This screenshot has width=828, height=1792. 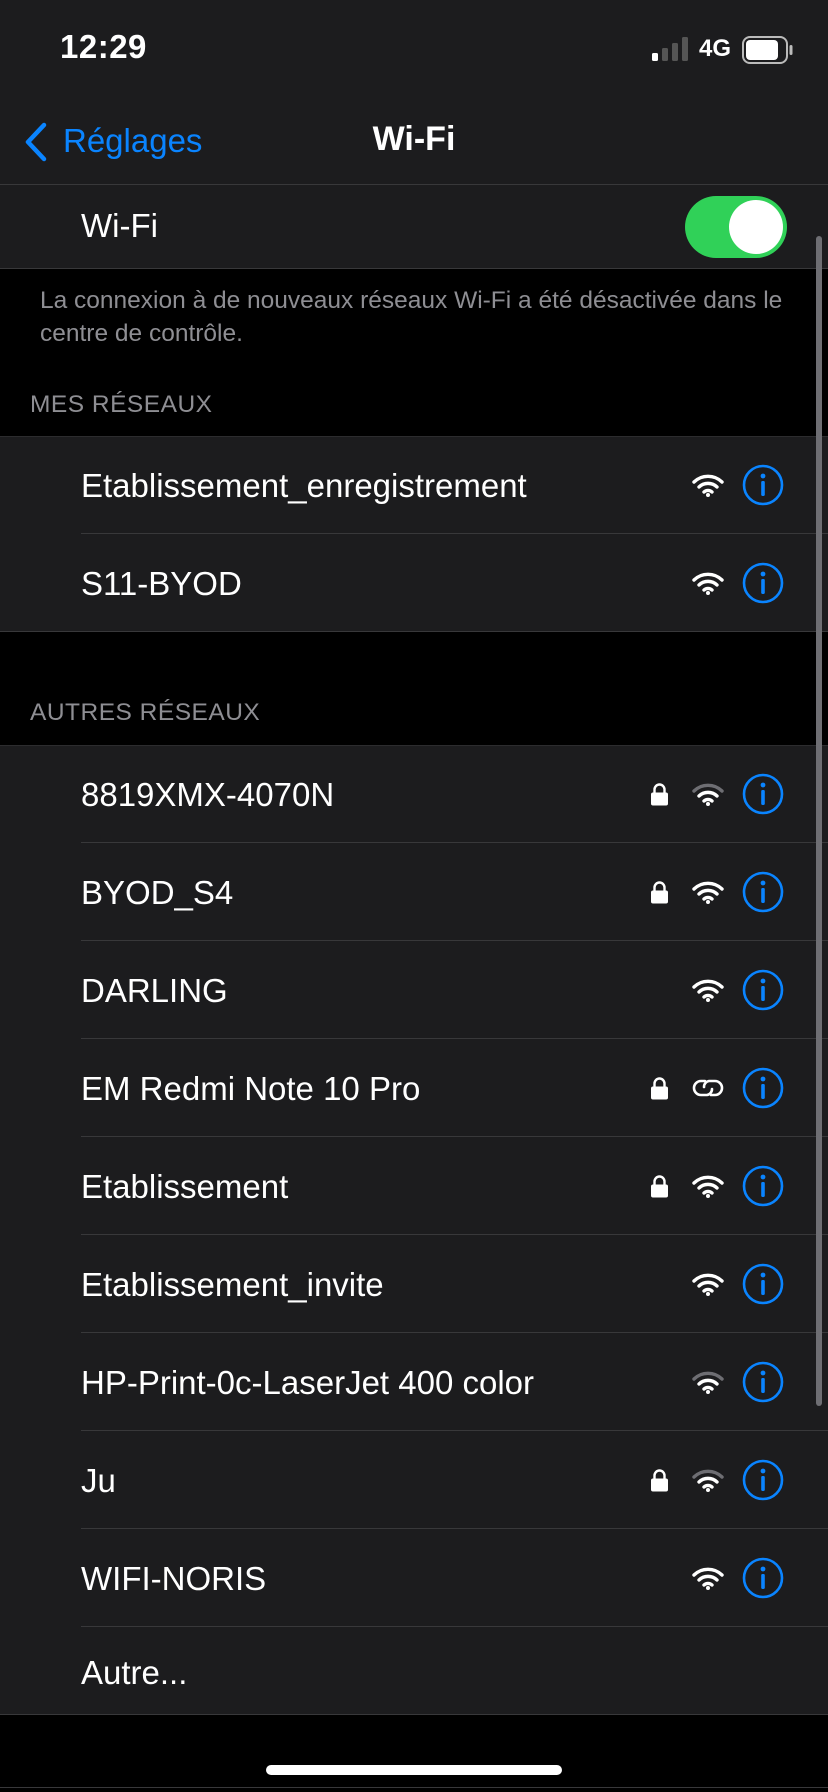 I want to click on network-row: HP-Print-0c-LaserJet 400 color, so click(x=414, y=1382).